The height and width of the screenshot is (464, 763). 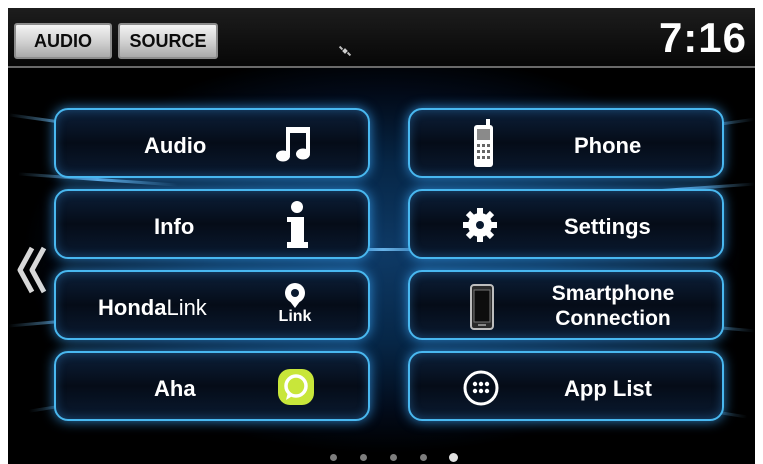 I want to click on source-button: SOURCE, so click(x=168, y=41).